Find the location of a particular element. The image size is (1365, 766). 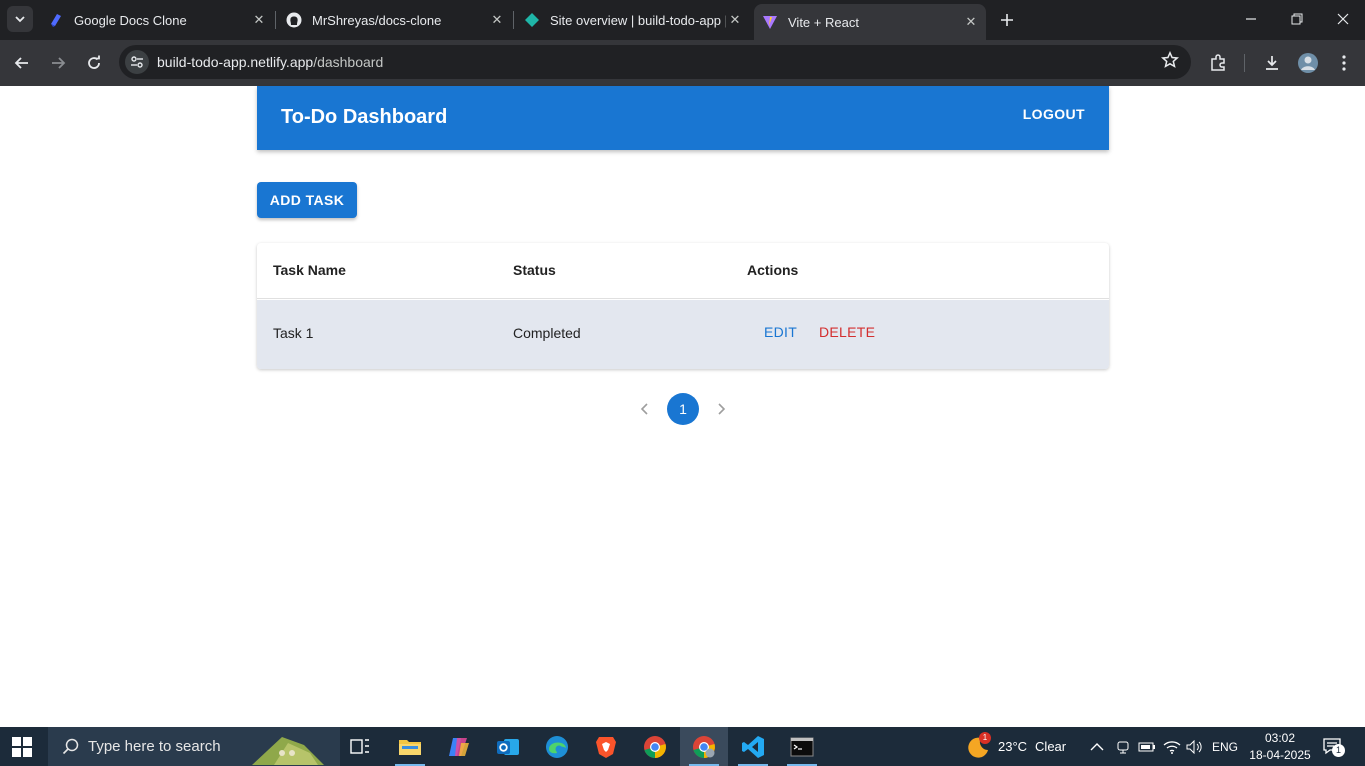

arrow-right-icon is located at coordinates (59, 63).